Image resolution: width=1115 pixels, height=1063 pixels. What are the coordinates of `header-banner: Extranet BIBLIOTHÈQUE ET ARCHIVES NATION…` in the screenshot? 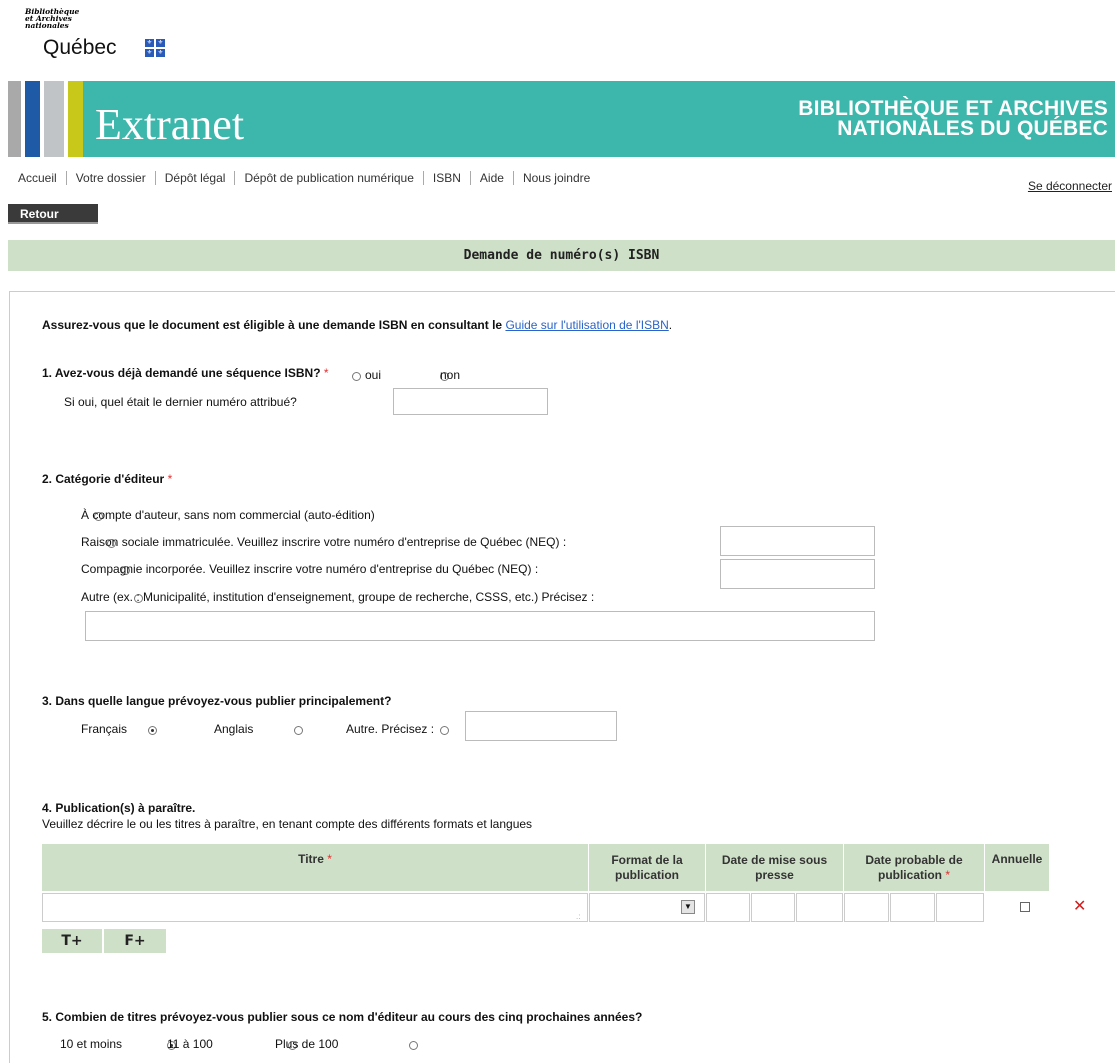 It's located at (561, 119).